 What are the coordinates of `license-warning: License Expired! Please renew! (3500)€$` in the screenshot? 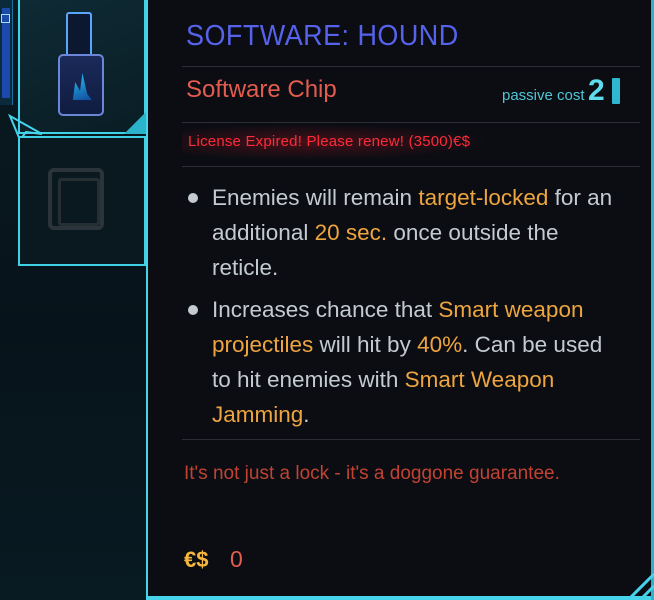 It's located at (329, 141).